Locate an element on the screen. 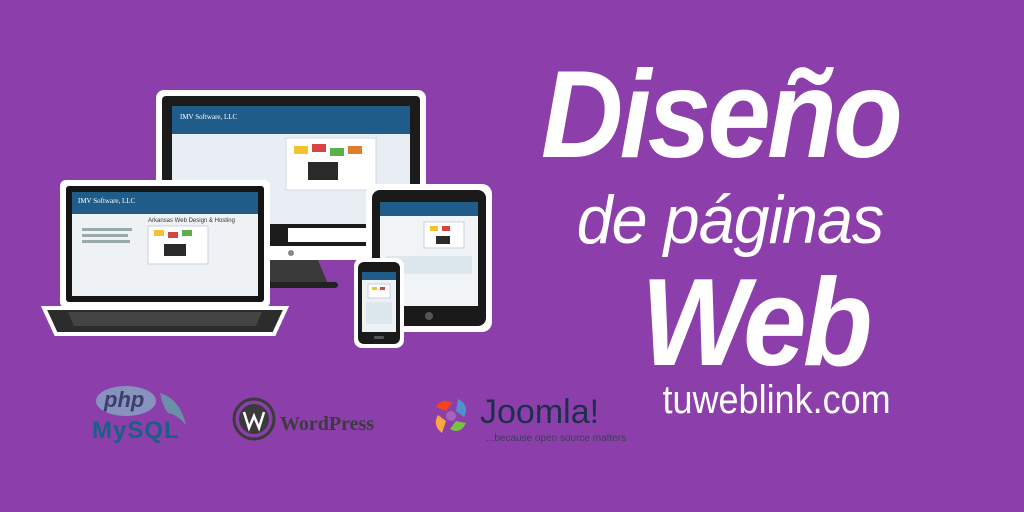 Image resolution: width=1024 pixels, height=512 pixels. website-url: tuweblink.com is located at coordinates (777, 400).